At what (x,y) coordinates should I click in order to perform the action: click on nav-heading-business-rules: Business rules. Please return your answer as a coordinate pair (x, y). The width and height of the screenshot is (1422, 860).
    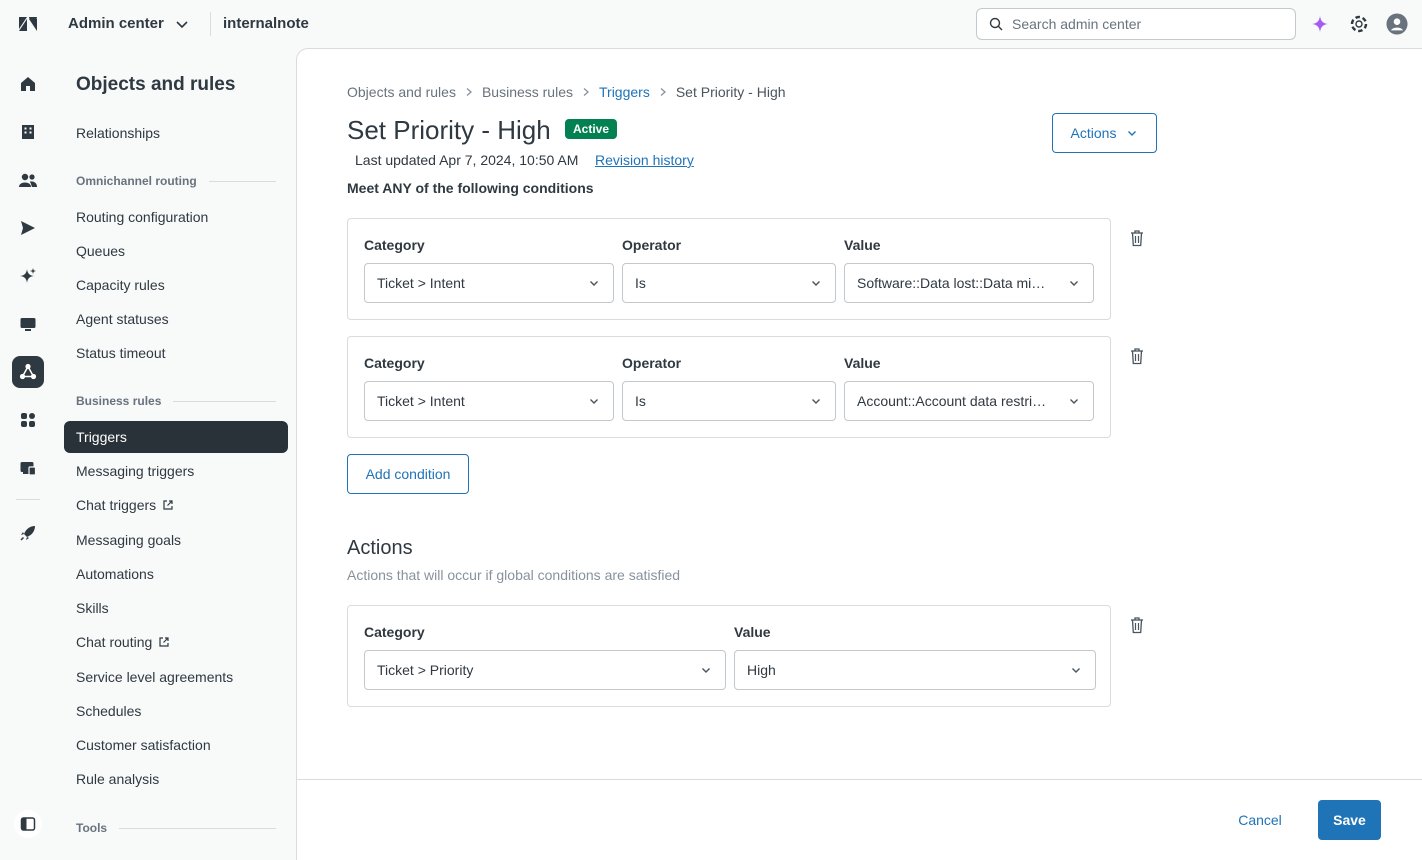
    Looking at the image, I should click on (176, 401).